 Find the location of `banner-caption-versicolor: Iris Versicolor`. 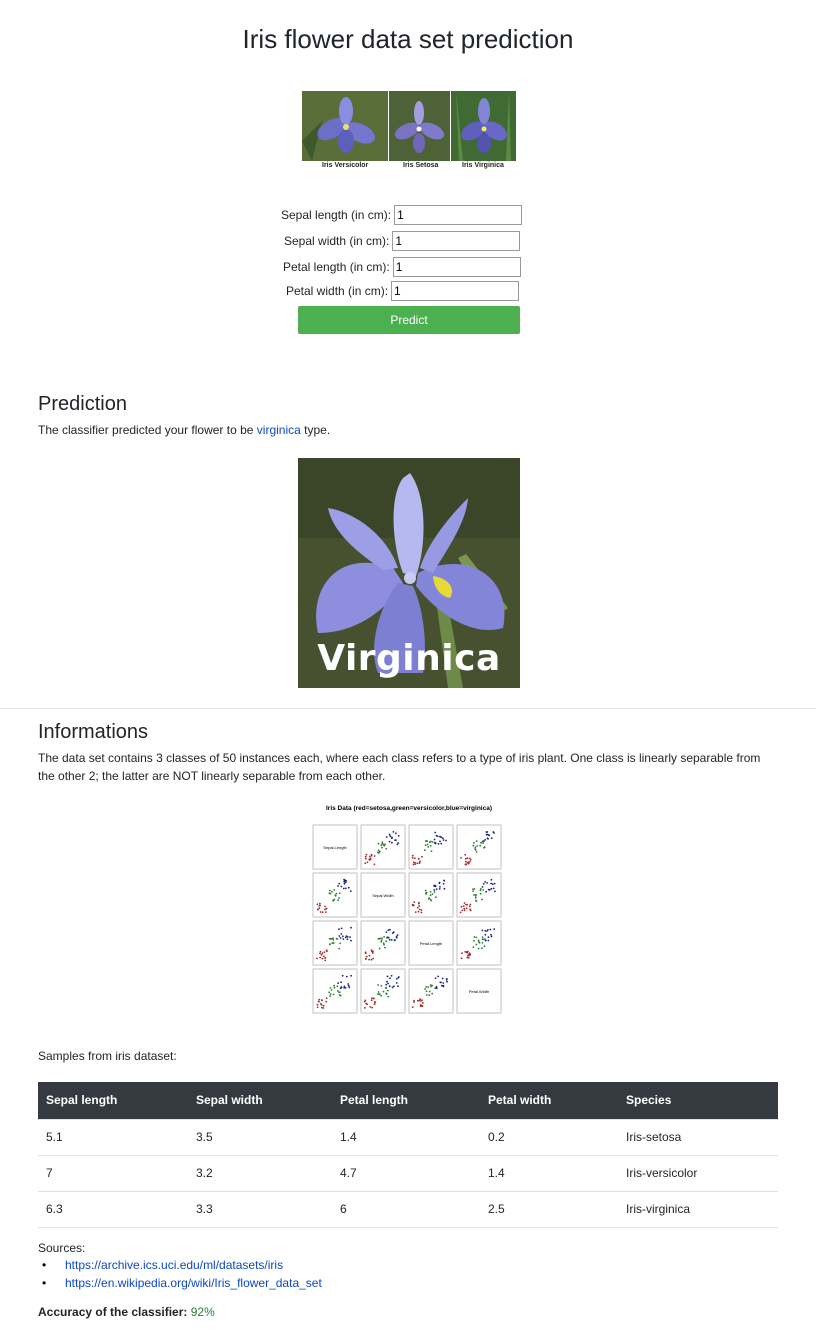

banner-caption-versicolor: Iris Versicolor is located at coordinates (345, 165).